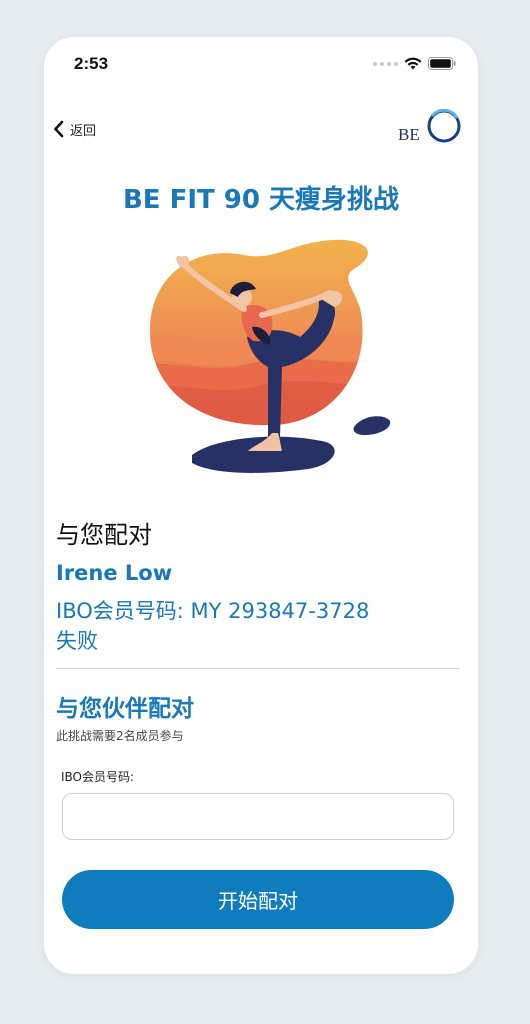  I want to click on signal-icon, so click(385, 63).